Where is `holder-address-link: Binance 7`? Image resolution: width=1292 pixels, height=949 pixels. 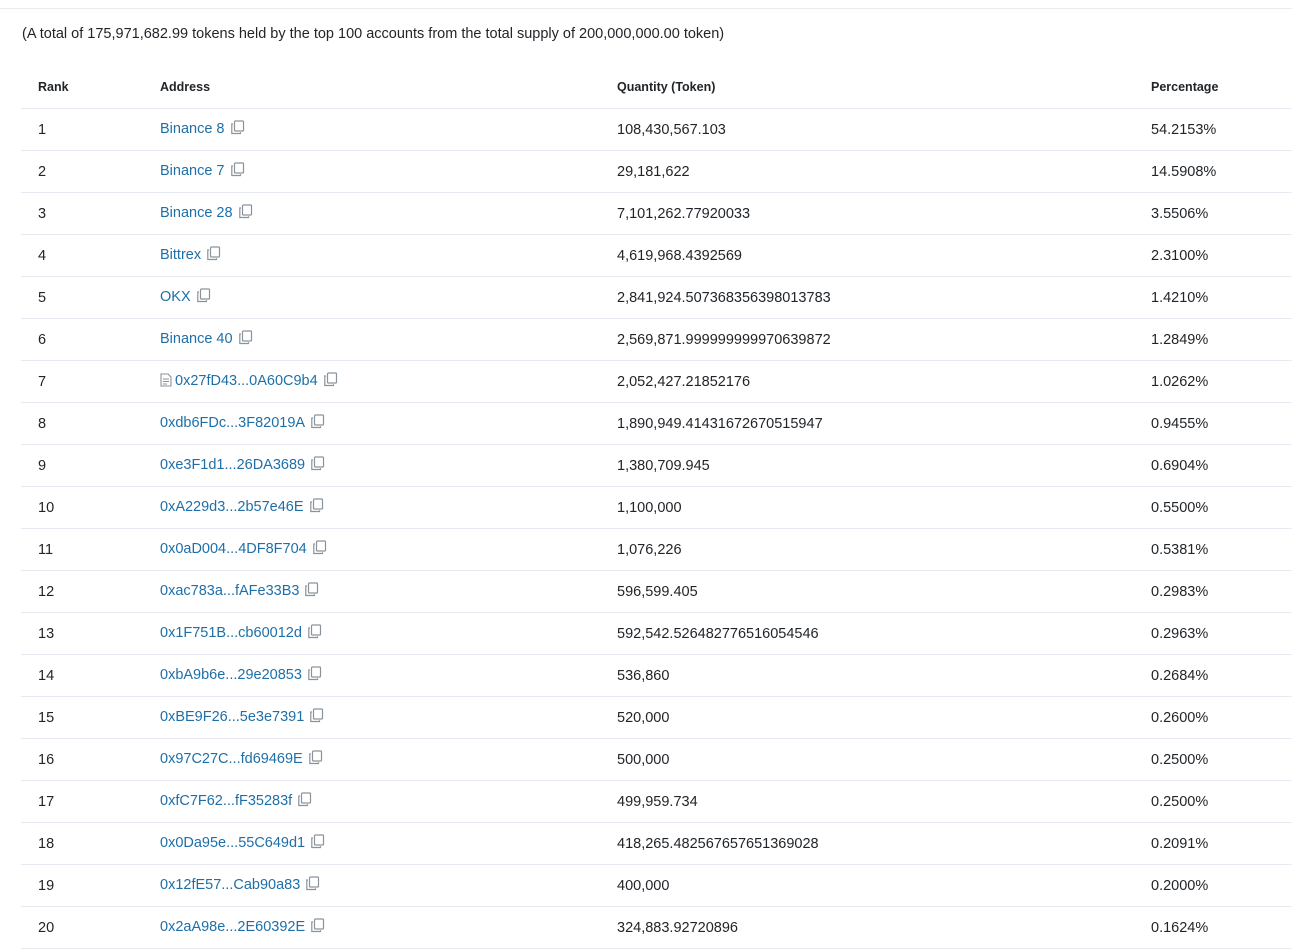
holder-address-link: Binance 7 is located at coordinates (192, 171).